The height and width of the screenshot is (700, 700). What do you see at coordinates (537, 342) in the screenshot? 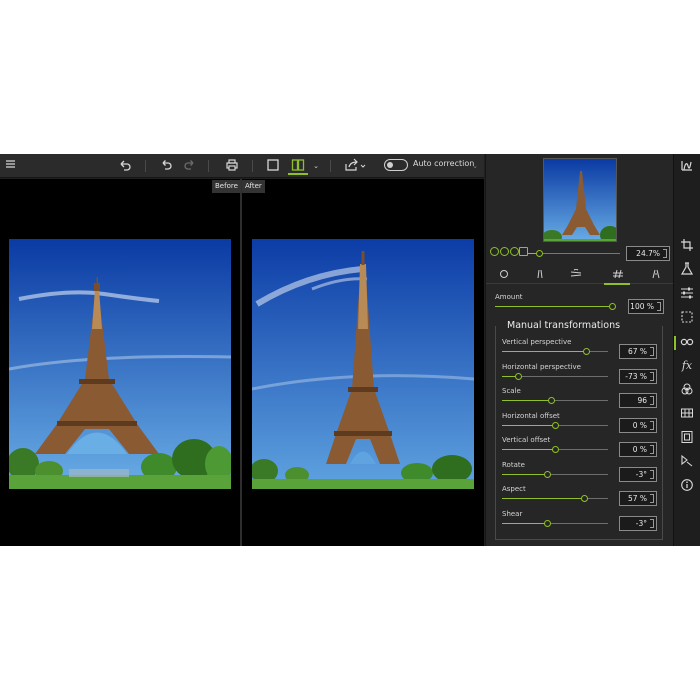
I see `slider-label: Vertical perspective` at bounding box center [537, 342].